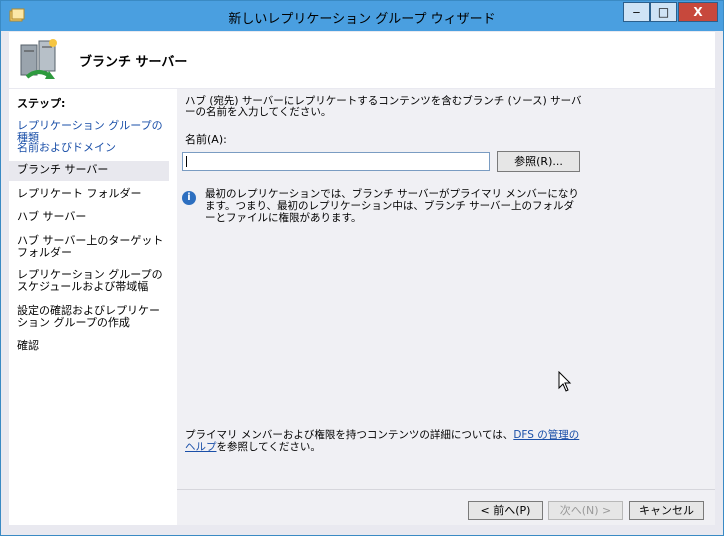 Image resolution: width=724 pixels, height=536 pixels. I want to click on name-label: 名前(A):, so click(206, 139).